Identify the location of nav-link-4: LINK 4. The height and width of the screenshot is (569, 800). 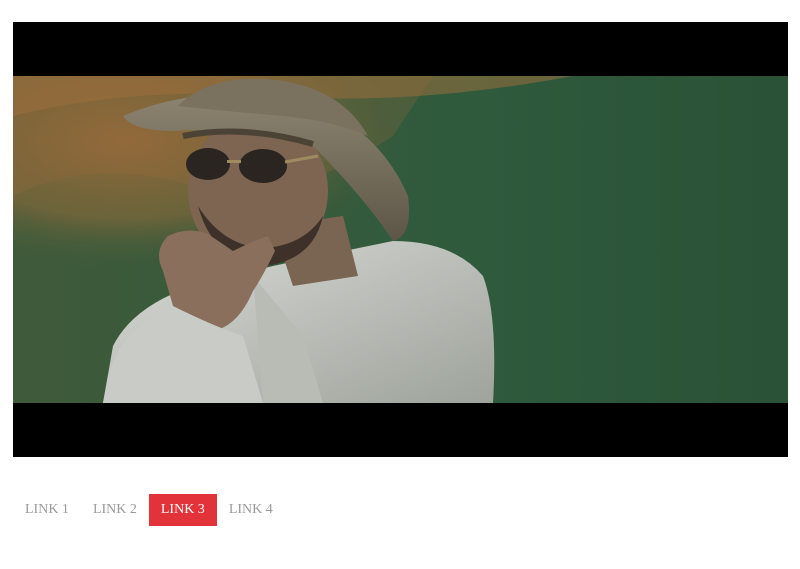
(251, 510).